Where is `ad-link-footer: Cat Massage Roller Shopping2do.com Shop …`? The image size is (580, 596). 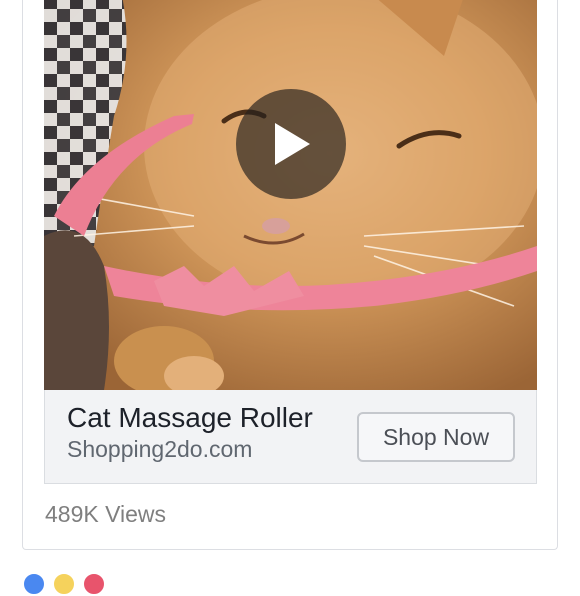
ad-link-footer: Cat Massage Roller Shopping2do.com Shop … is located at coordinates (290, 437).